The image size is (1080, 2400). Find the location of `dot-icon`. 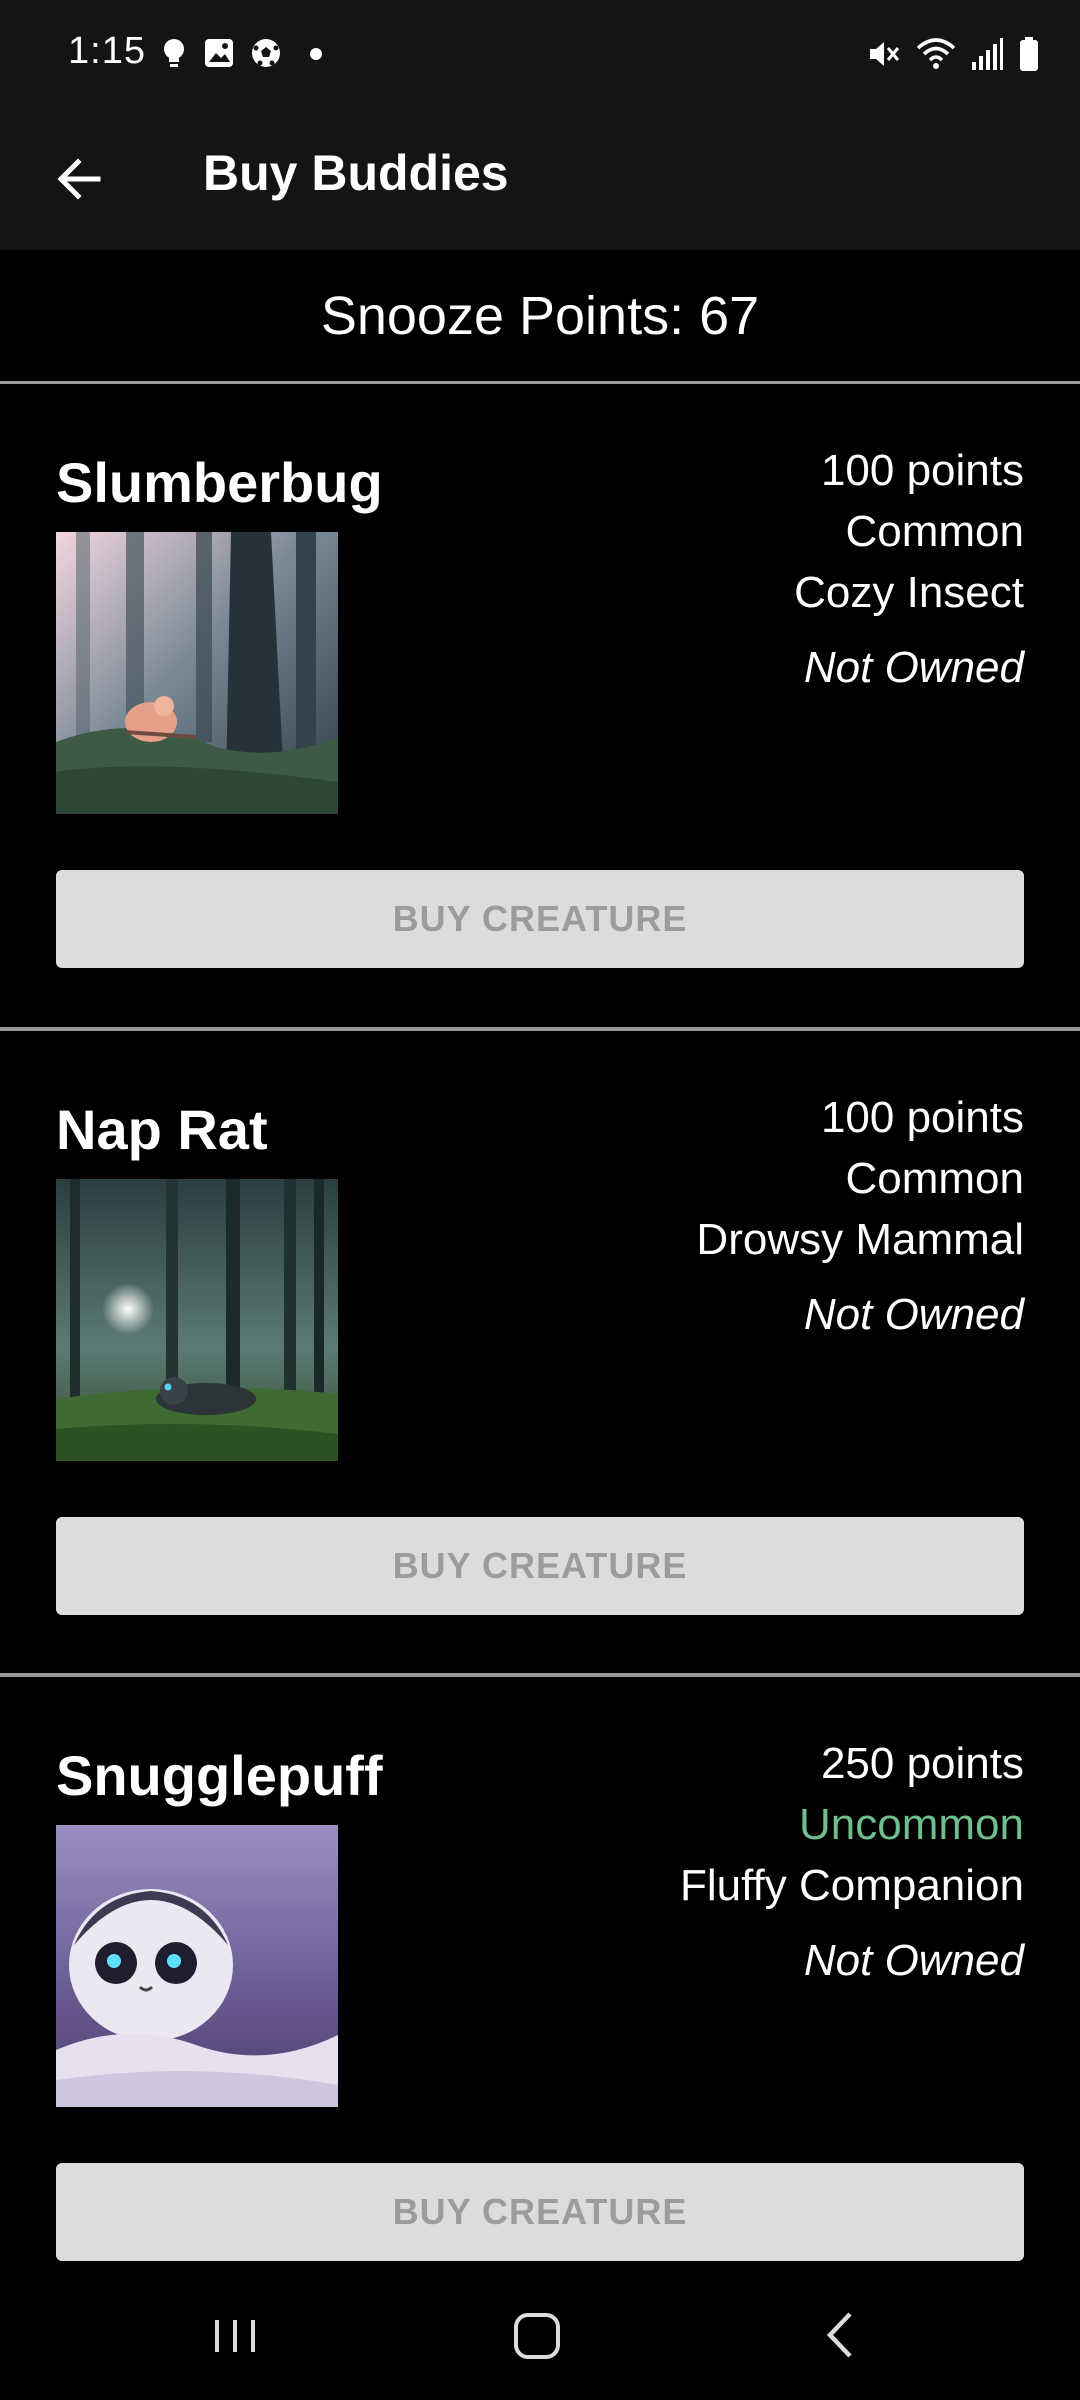

dot-icon is located at coordinates (316, 54).